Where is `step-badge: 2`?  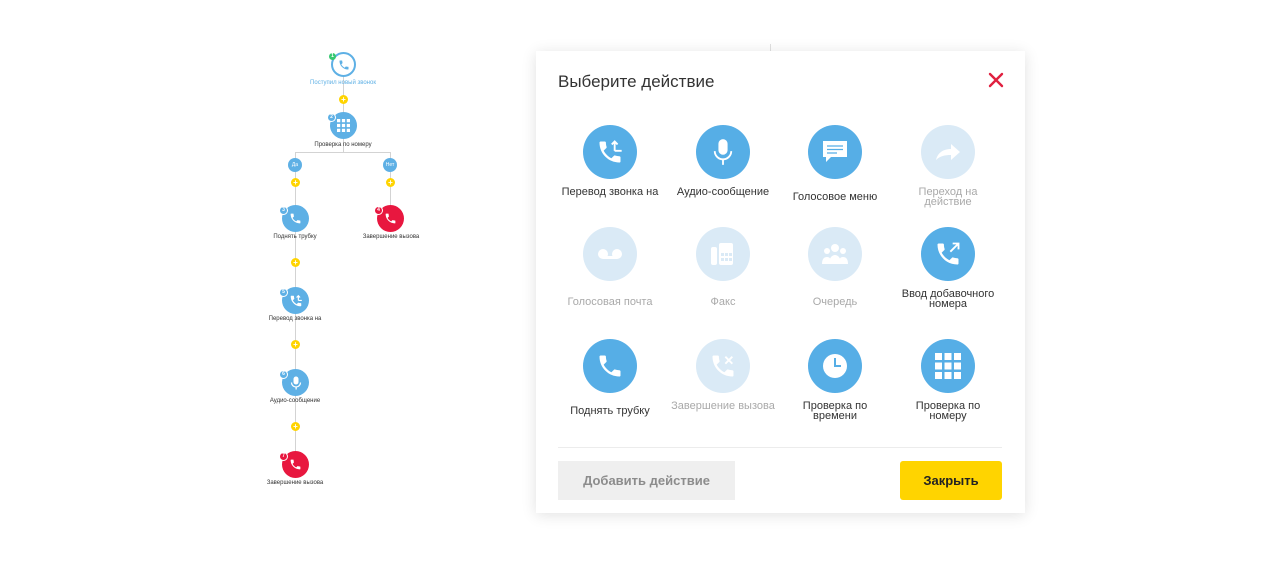 step-badge: 2 is located at coordinates (331, 117).